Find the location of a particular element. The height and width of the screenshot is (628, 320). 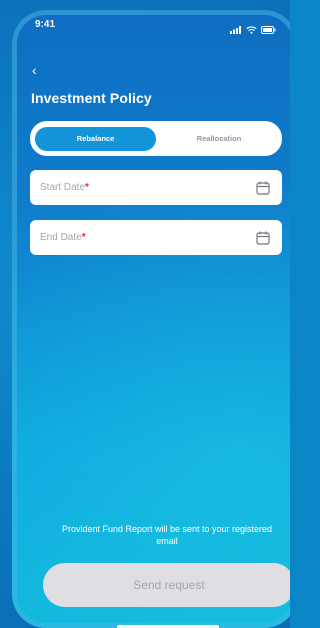

send-request-button: Send request is located at coordinates (166, 585).